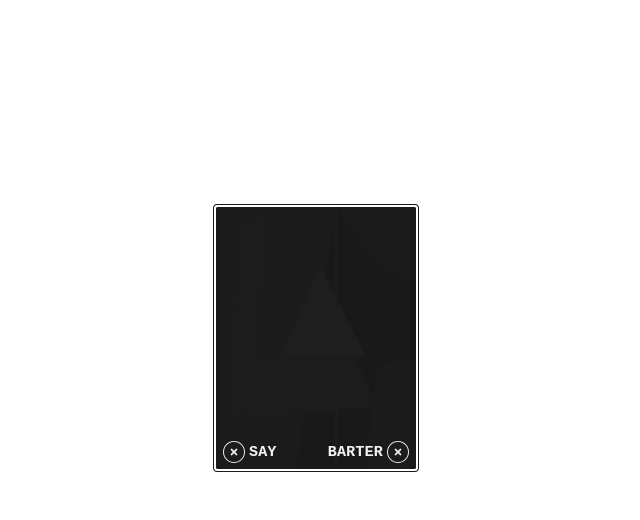 The image size is (640, 520). Describe the element at coordinates (398, 452) in the screenshot. I see `barter-x-icon` at that location.